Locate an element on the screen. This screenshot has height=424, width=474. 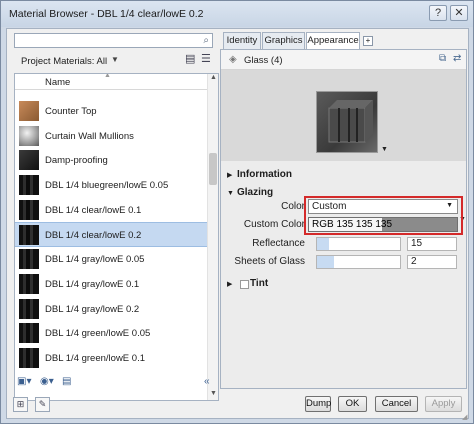
list-item: DBL 1/4 green/lowE 0.05 is located at coordinates (111, 333).